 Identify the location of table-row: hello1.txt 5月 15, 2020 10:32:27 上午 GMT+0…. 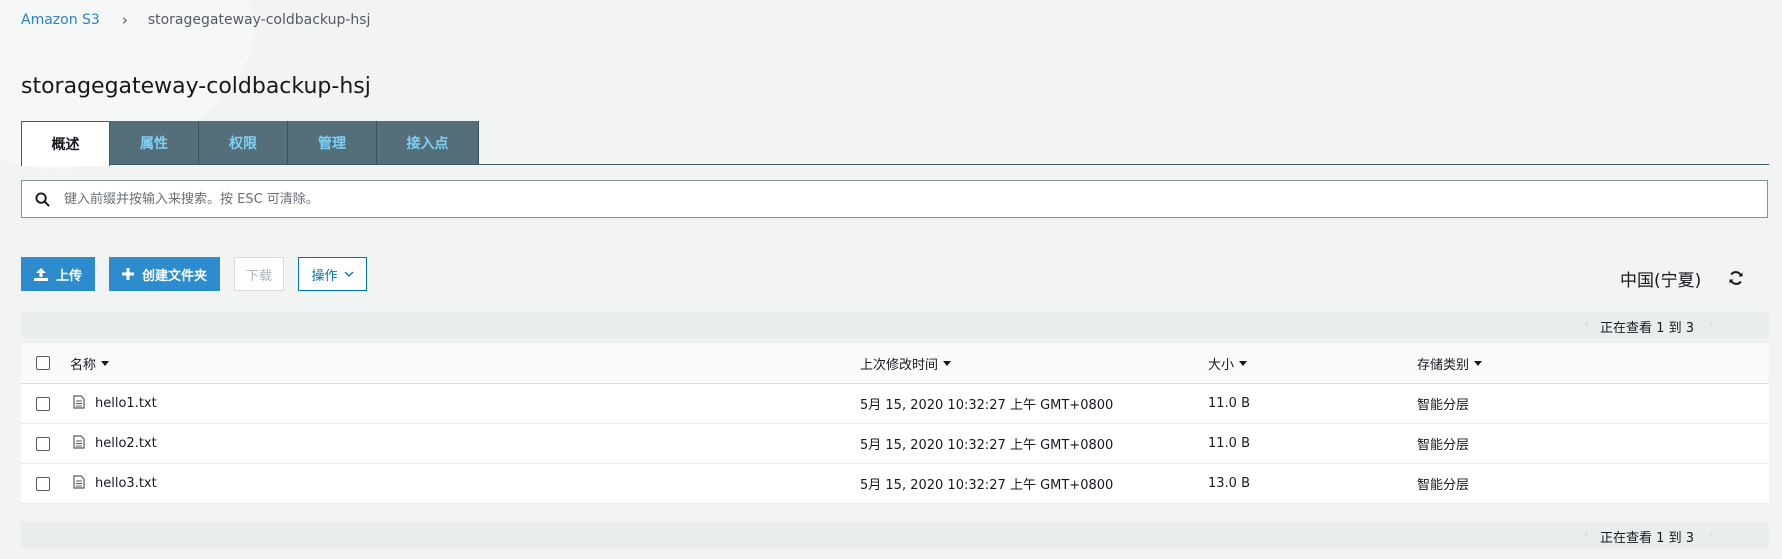
(895, 404).